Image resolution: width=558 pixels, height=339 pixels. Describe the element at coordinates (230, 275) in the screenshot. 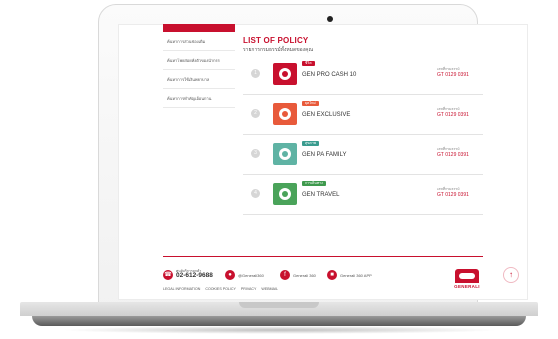

I see `line-icon: ●` at that location.